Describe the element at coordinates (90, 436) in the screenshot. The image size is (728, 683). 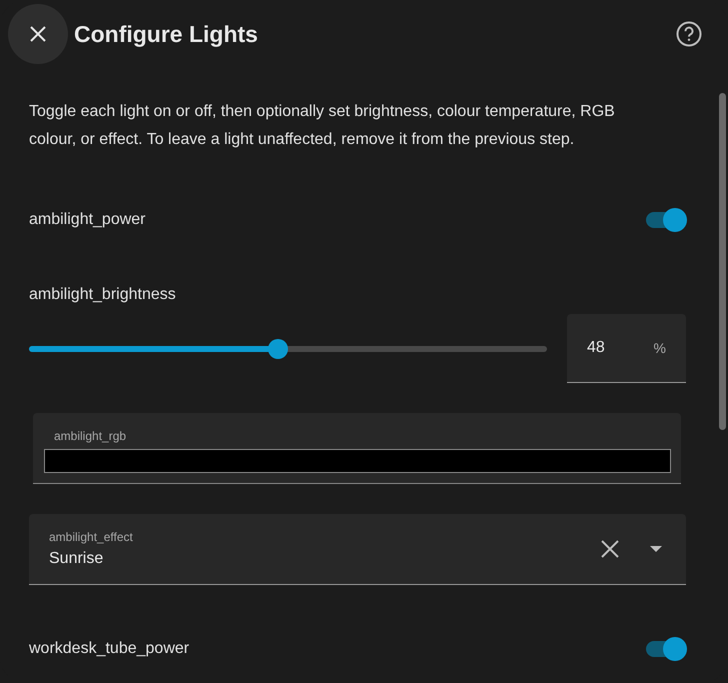
I see `field-label: ambilight_rgb` at that location.